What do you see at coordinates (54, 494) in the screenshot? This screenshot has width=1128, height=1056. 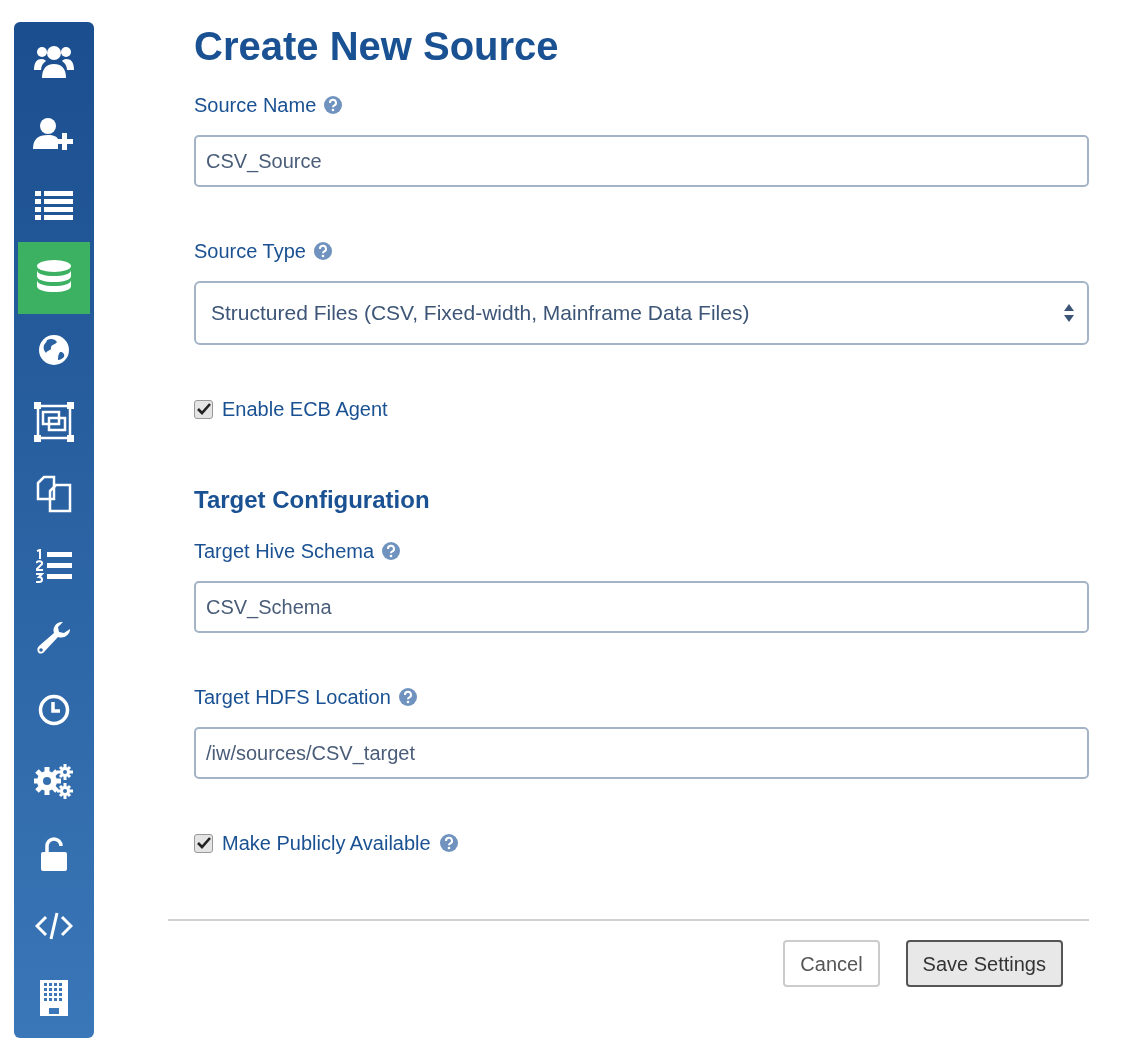 I see `copy-icon` at bounding box center [54, 494].